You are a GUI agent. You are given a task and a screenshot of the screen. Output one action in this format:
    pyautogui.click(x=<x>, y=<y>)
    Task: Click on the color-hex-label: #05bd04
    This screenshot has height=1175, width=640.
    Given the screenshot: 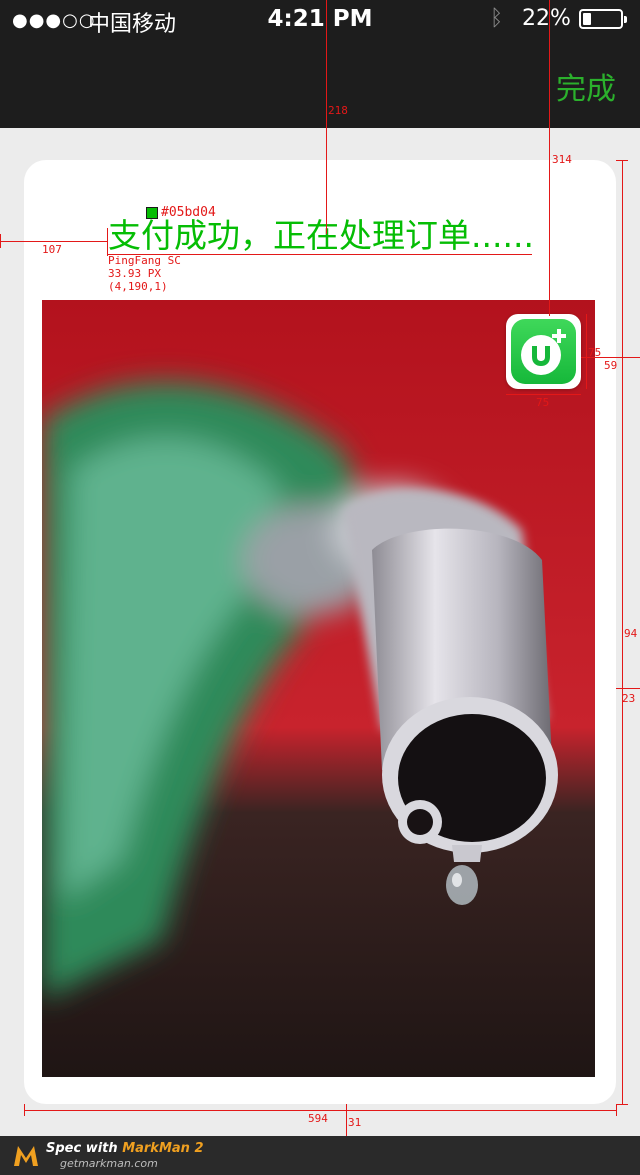 What is the action you would take?
    pyautogui.click(x=188, y=212)
    